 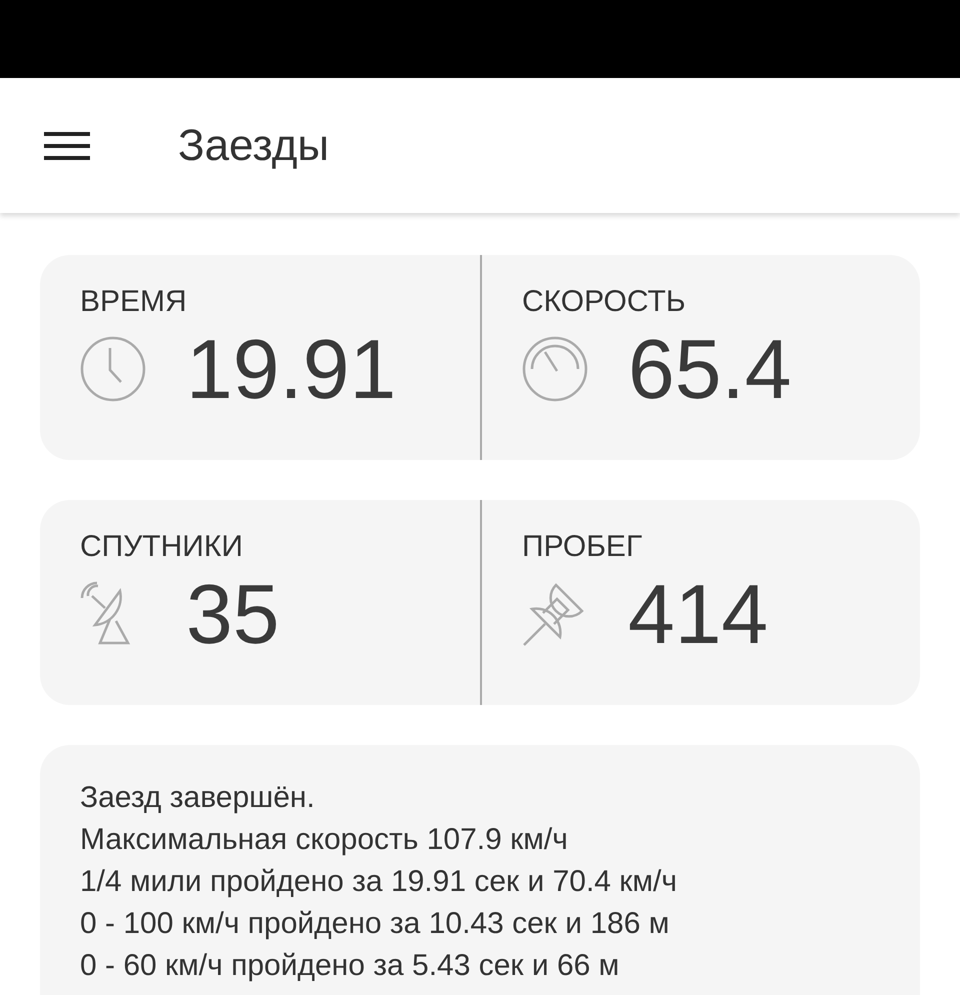 I want to click on stat-label: СПУТНИКИ, so click(x=161, y=547).